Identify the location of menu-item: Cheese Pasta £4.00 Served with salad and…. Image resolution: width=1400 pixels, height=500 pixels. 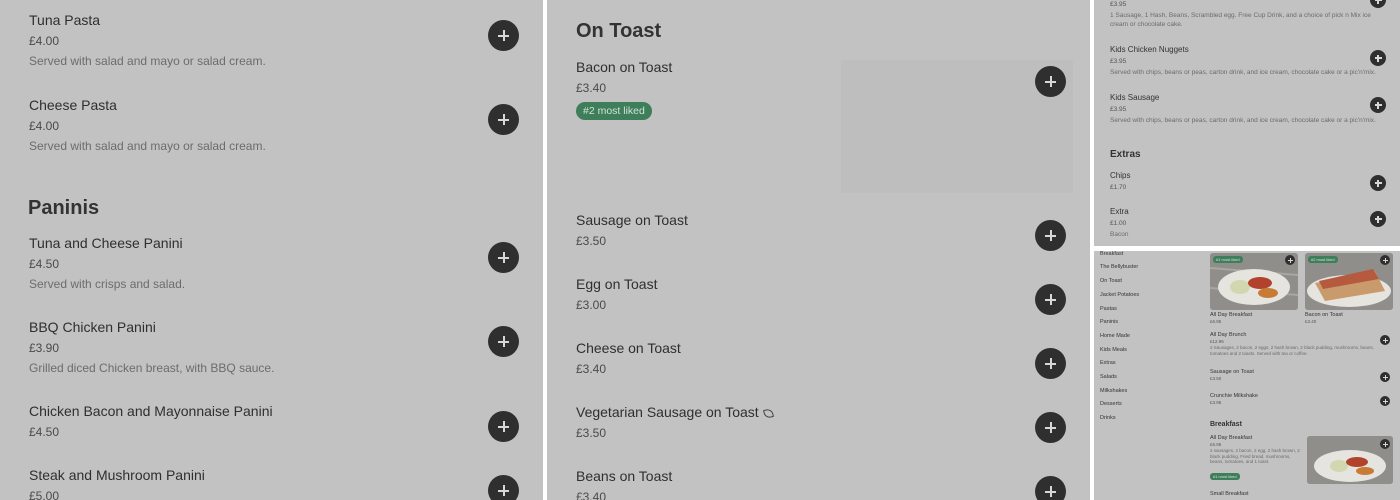
(147, 125).